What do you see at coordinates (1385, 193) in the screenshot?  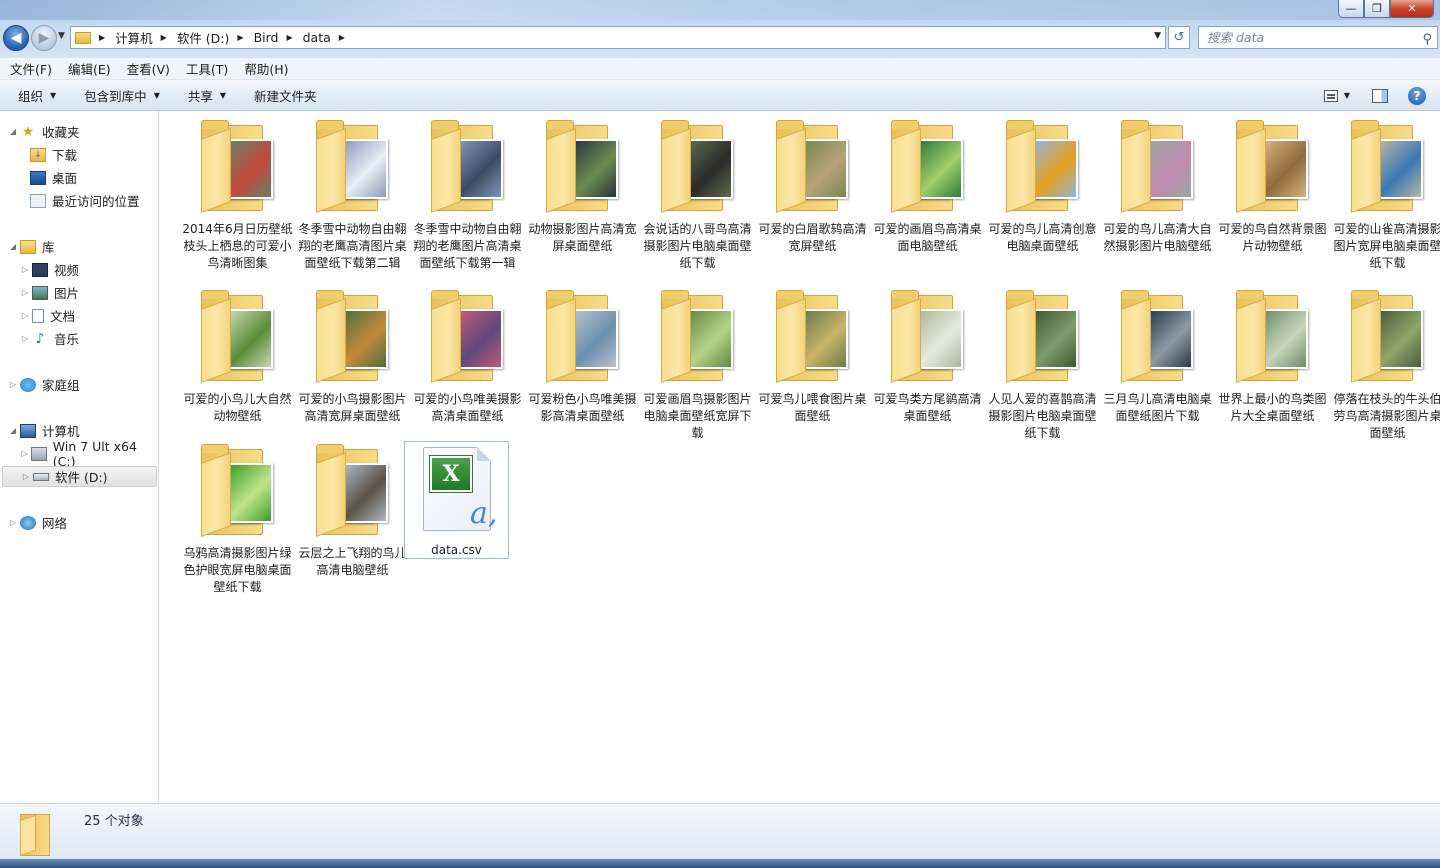 I see `folder-item: 可爱的山雀高清摄影图片宽屏电脑桌面壁纸下载` at bounding box center [1385, 193].